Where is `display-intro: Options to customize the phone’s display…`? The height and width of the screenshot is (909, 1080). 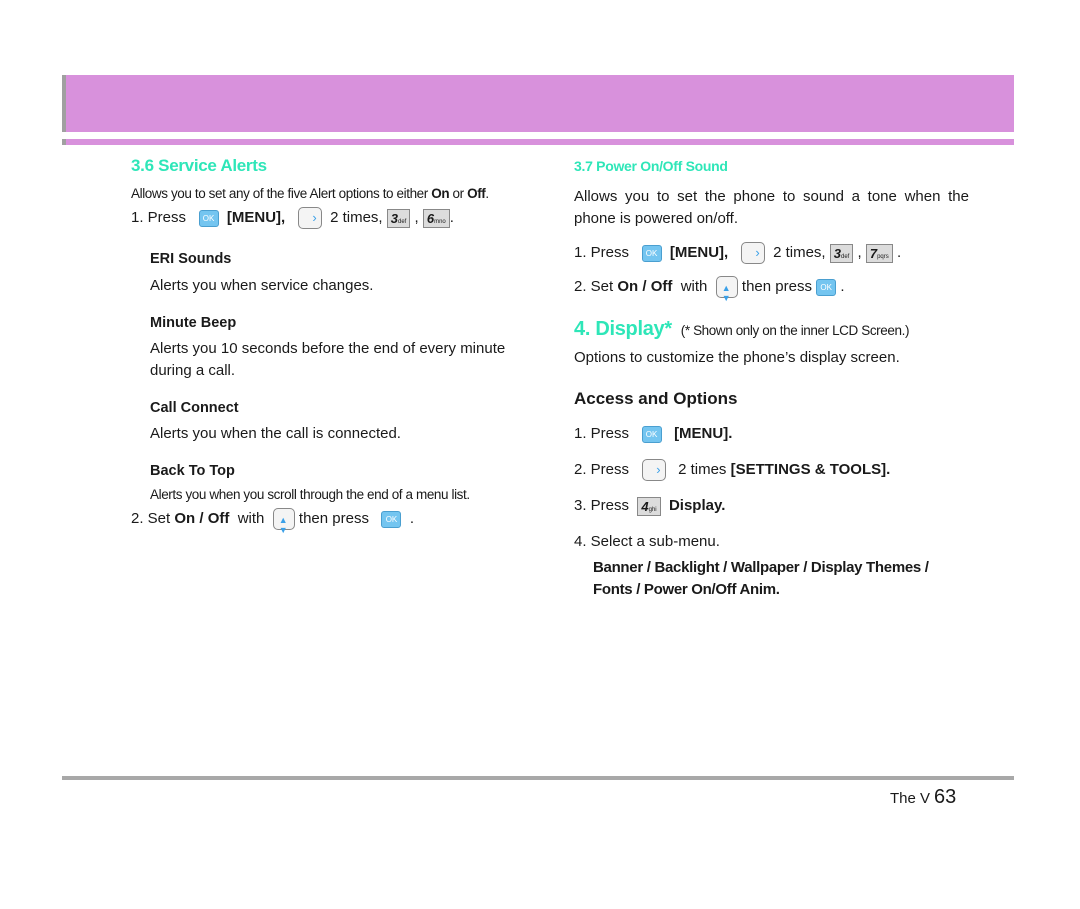
display-intro: Options to customize the phone’s display… is located at coordinates (737, 358).